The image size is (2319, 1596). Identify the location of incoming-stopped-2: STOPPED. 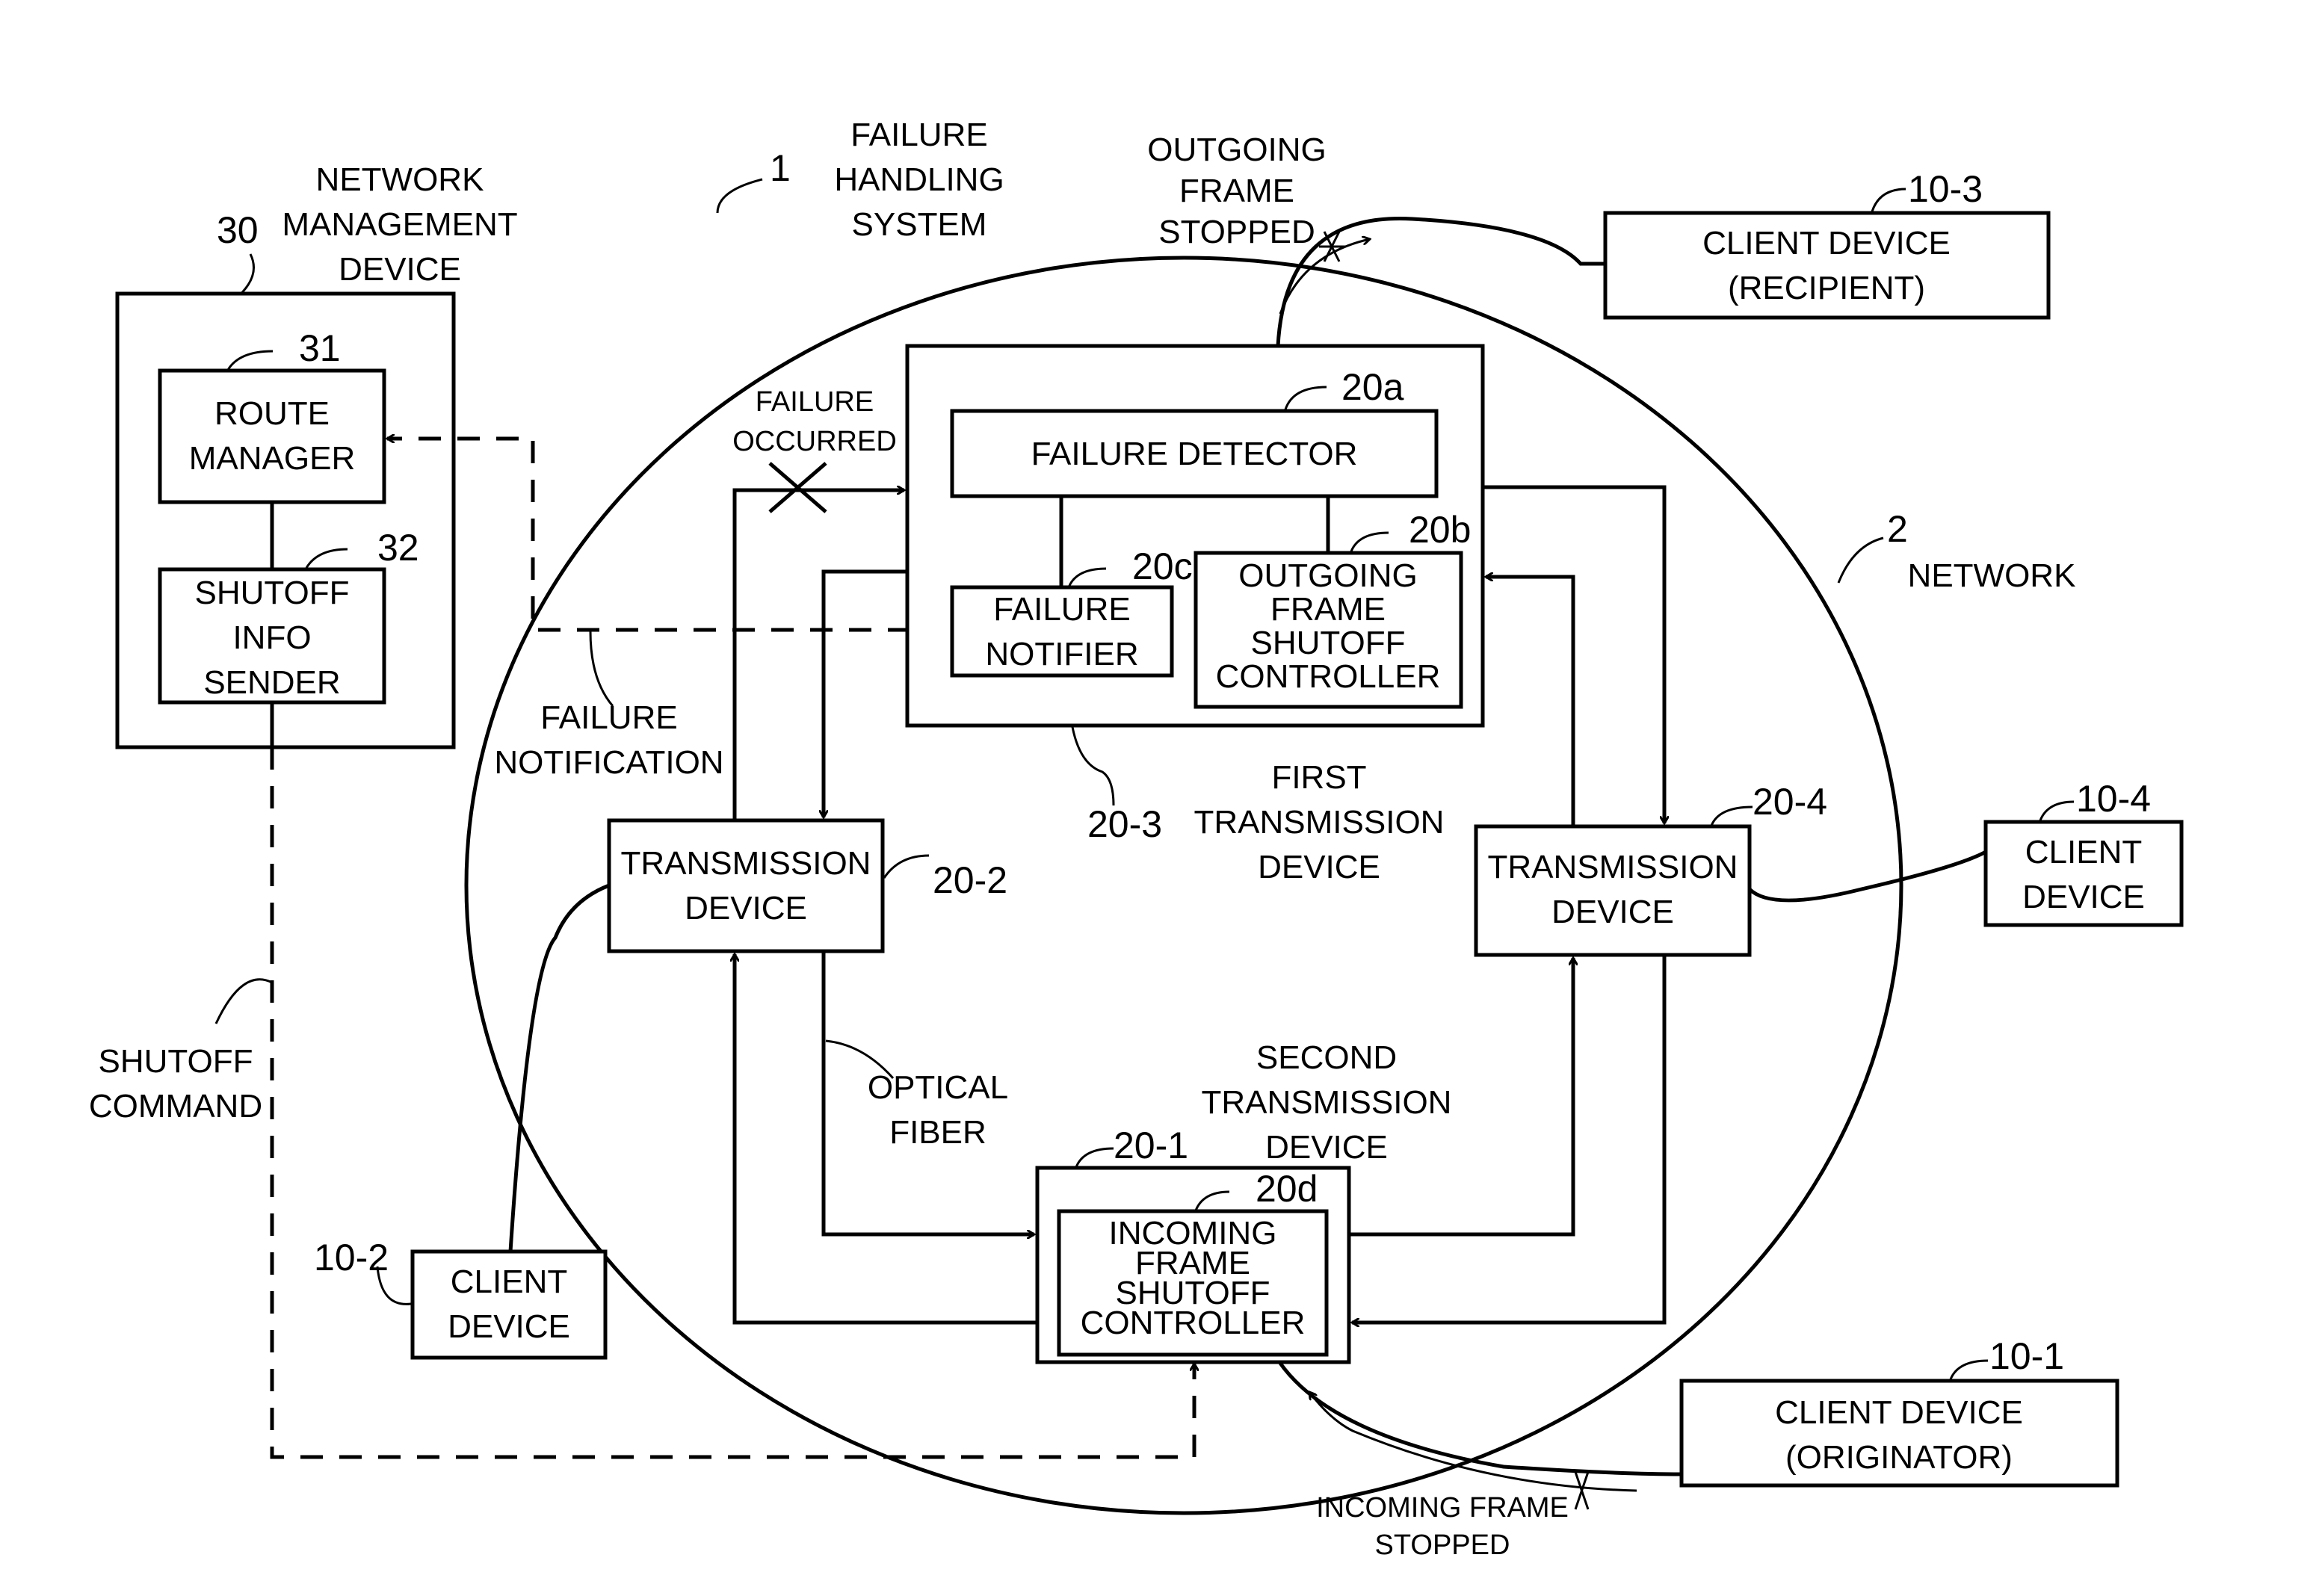
(1442, 1545).